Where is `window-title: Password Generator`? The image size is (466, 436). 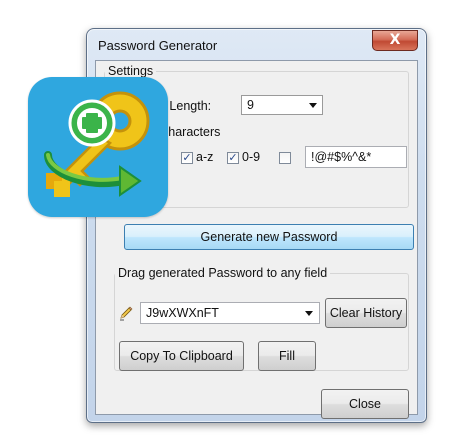
window-title: Password Generator is located at coordinates (158, 45).